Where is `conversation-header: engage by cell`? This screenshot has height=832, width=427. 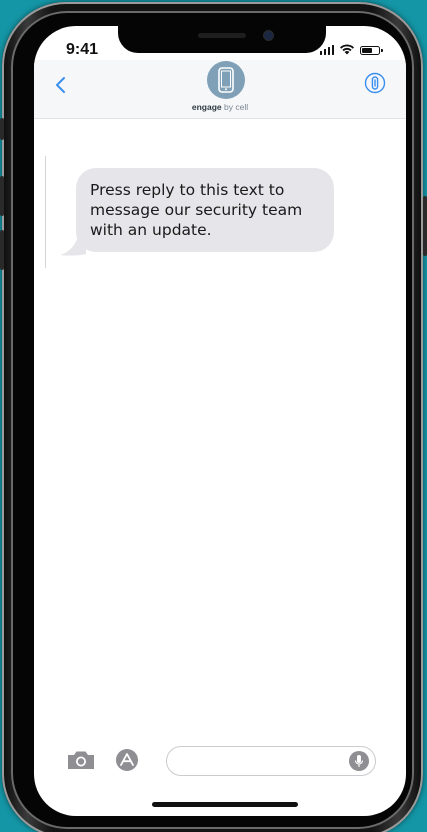
conversation-header: engage by cell is located at coordinates (220, 89).